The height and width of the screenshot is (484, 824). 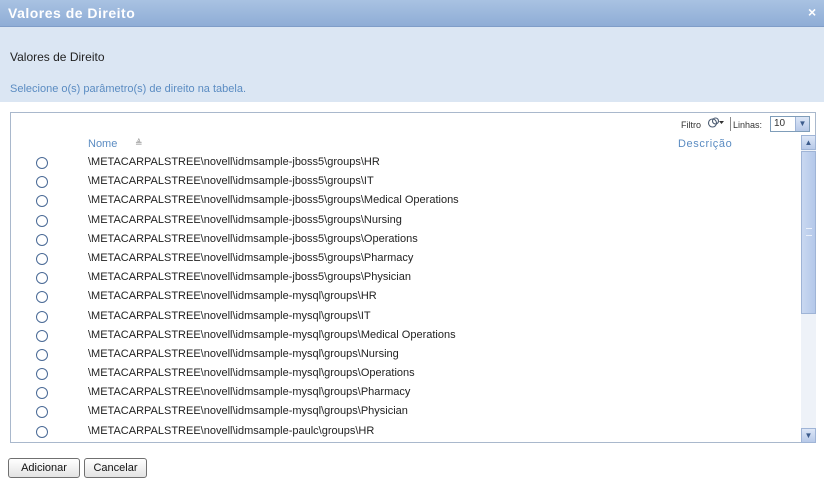 I want to click on close-icon: ×, so click(x=815, y=12).